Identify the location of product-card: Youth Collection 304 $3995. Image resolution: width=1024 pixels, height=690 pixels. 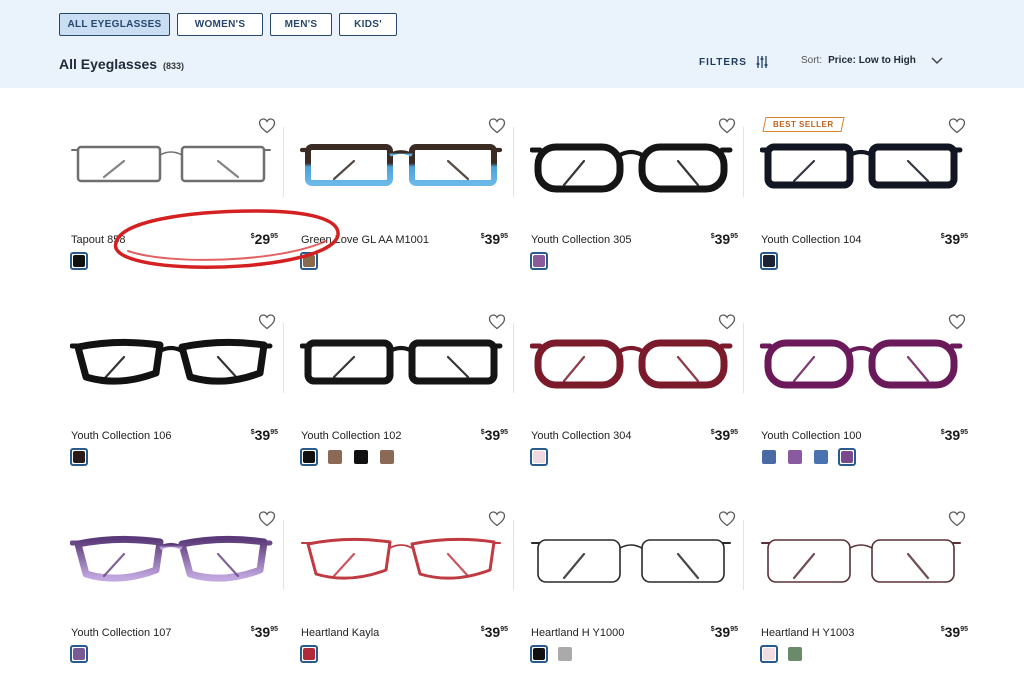
(634, 403).